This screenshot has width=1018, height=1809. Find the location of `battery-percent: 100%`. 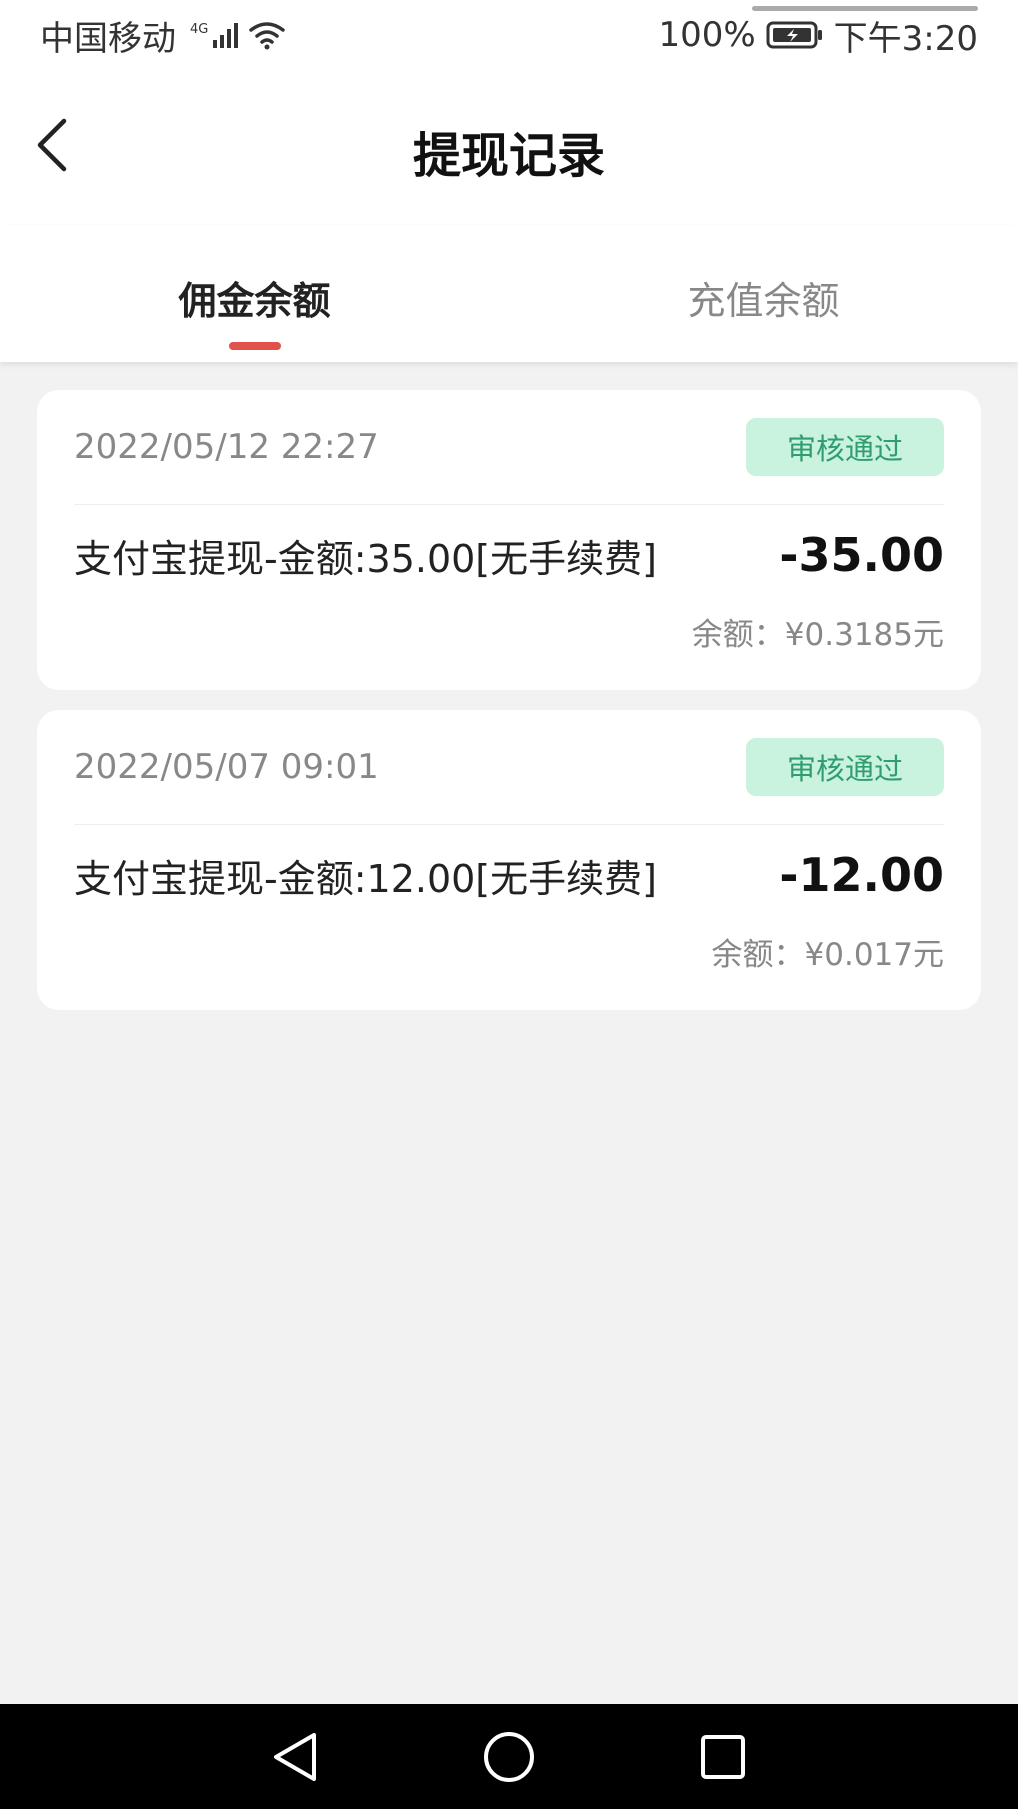

battery-percent: 100% is located at coordinates (707, 35).